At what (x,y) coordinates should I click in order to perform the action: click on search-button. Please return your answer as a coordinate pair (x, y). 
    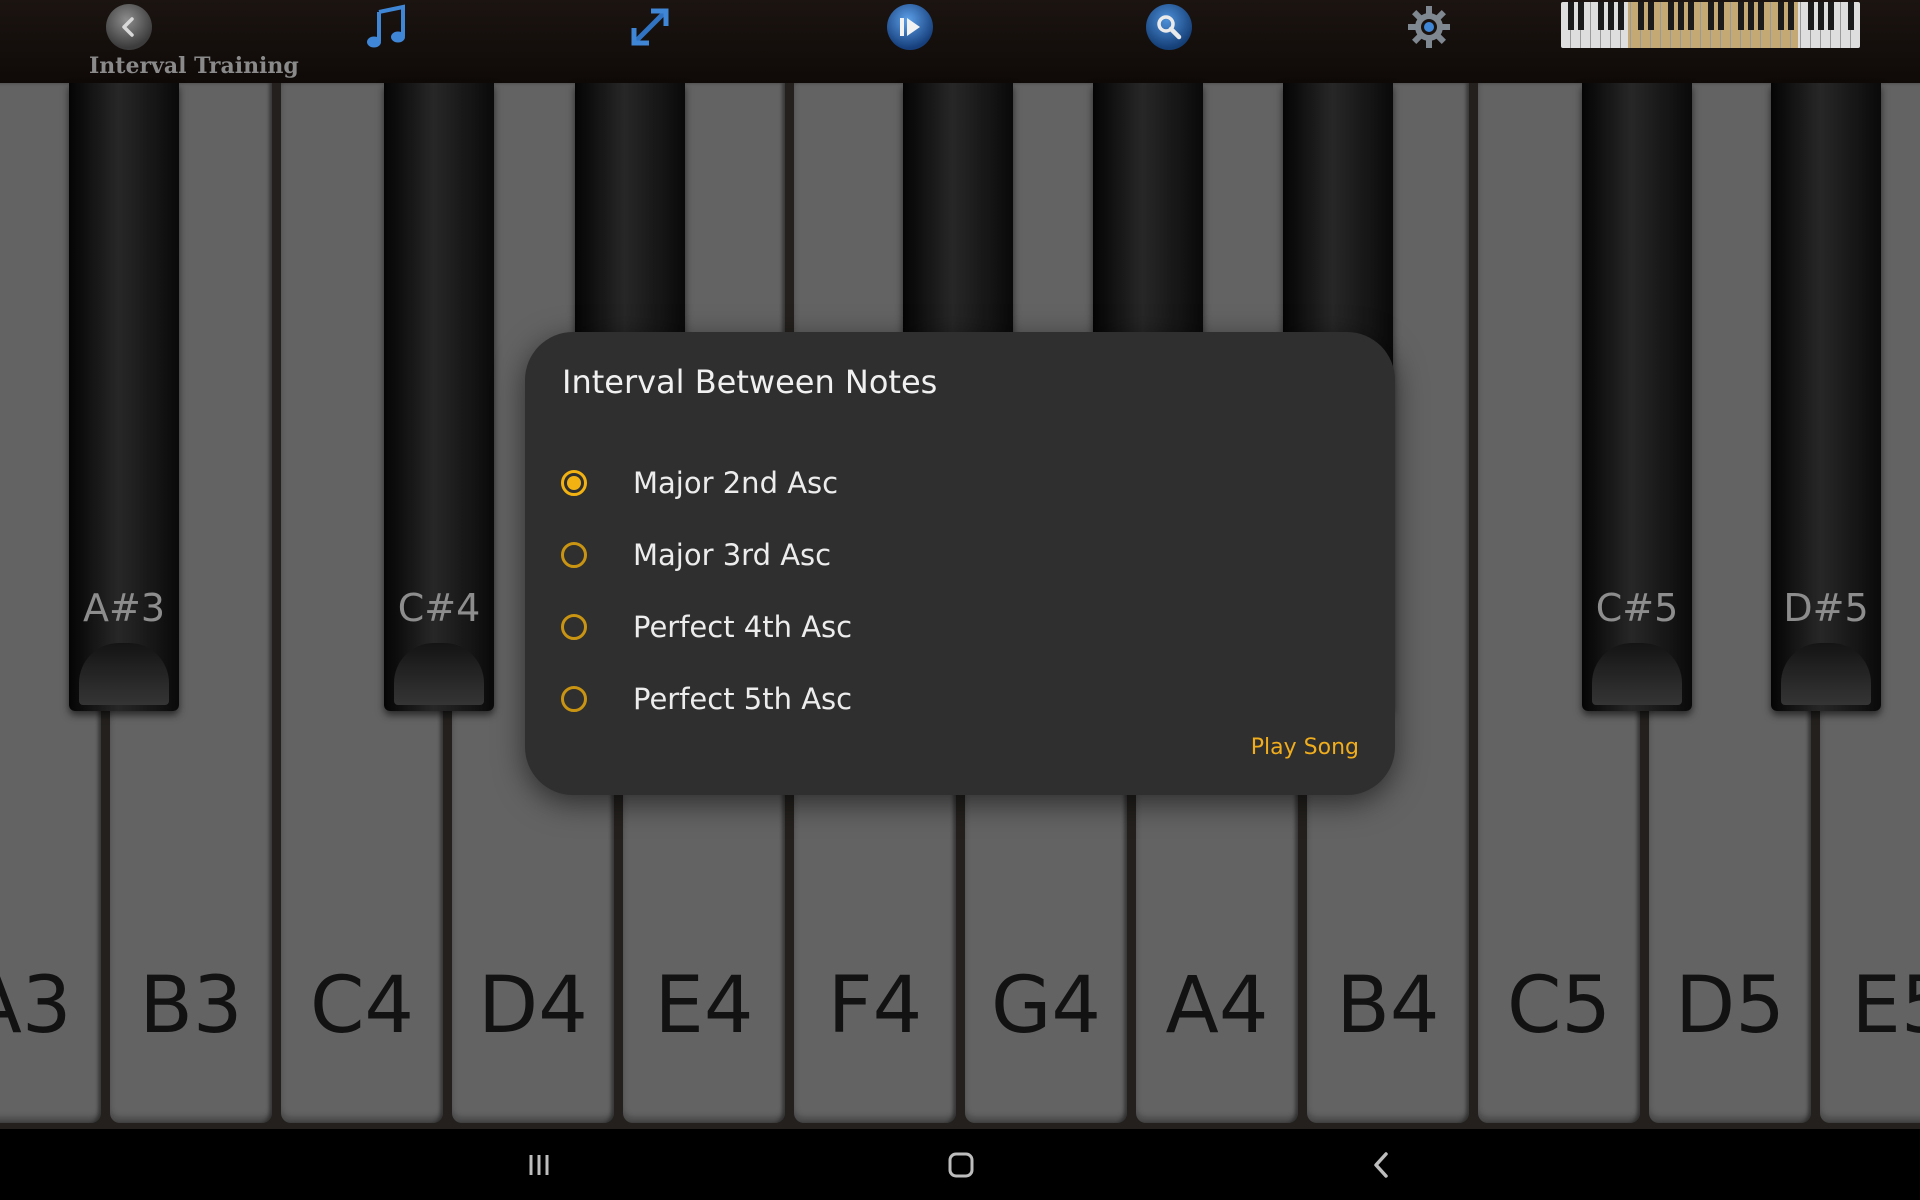
    Looking at the image, I should click on (1169, 27).